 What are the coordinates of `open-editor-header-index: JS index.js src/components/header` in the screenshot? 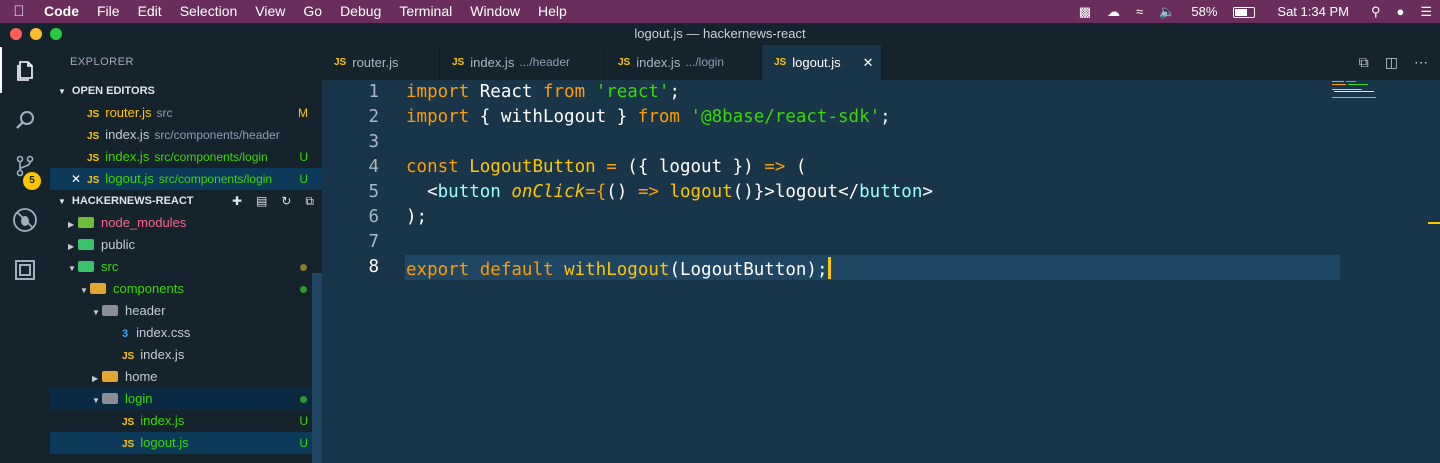 It's located at (186, 135).